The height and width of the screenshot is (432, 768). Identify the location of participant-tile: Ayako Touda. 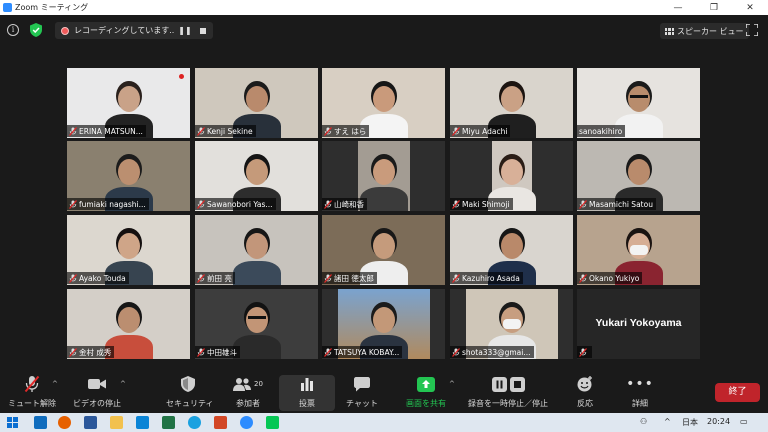
(128, 250).